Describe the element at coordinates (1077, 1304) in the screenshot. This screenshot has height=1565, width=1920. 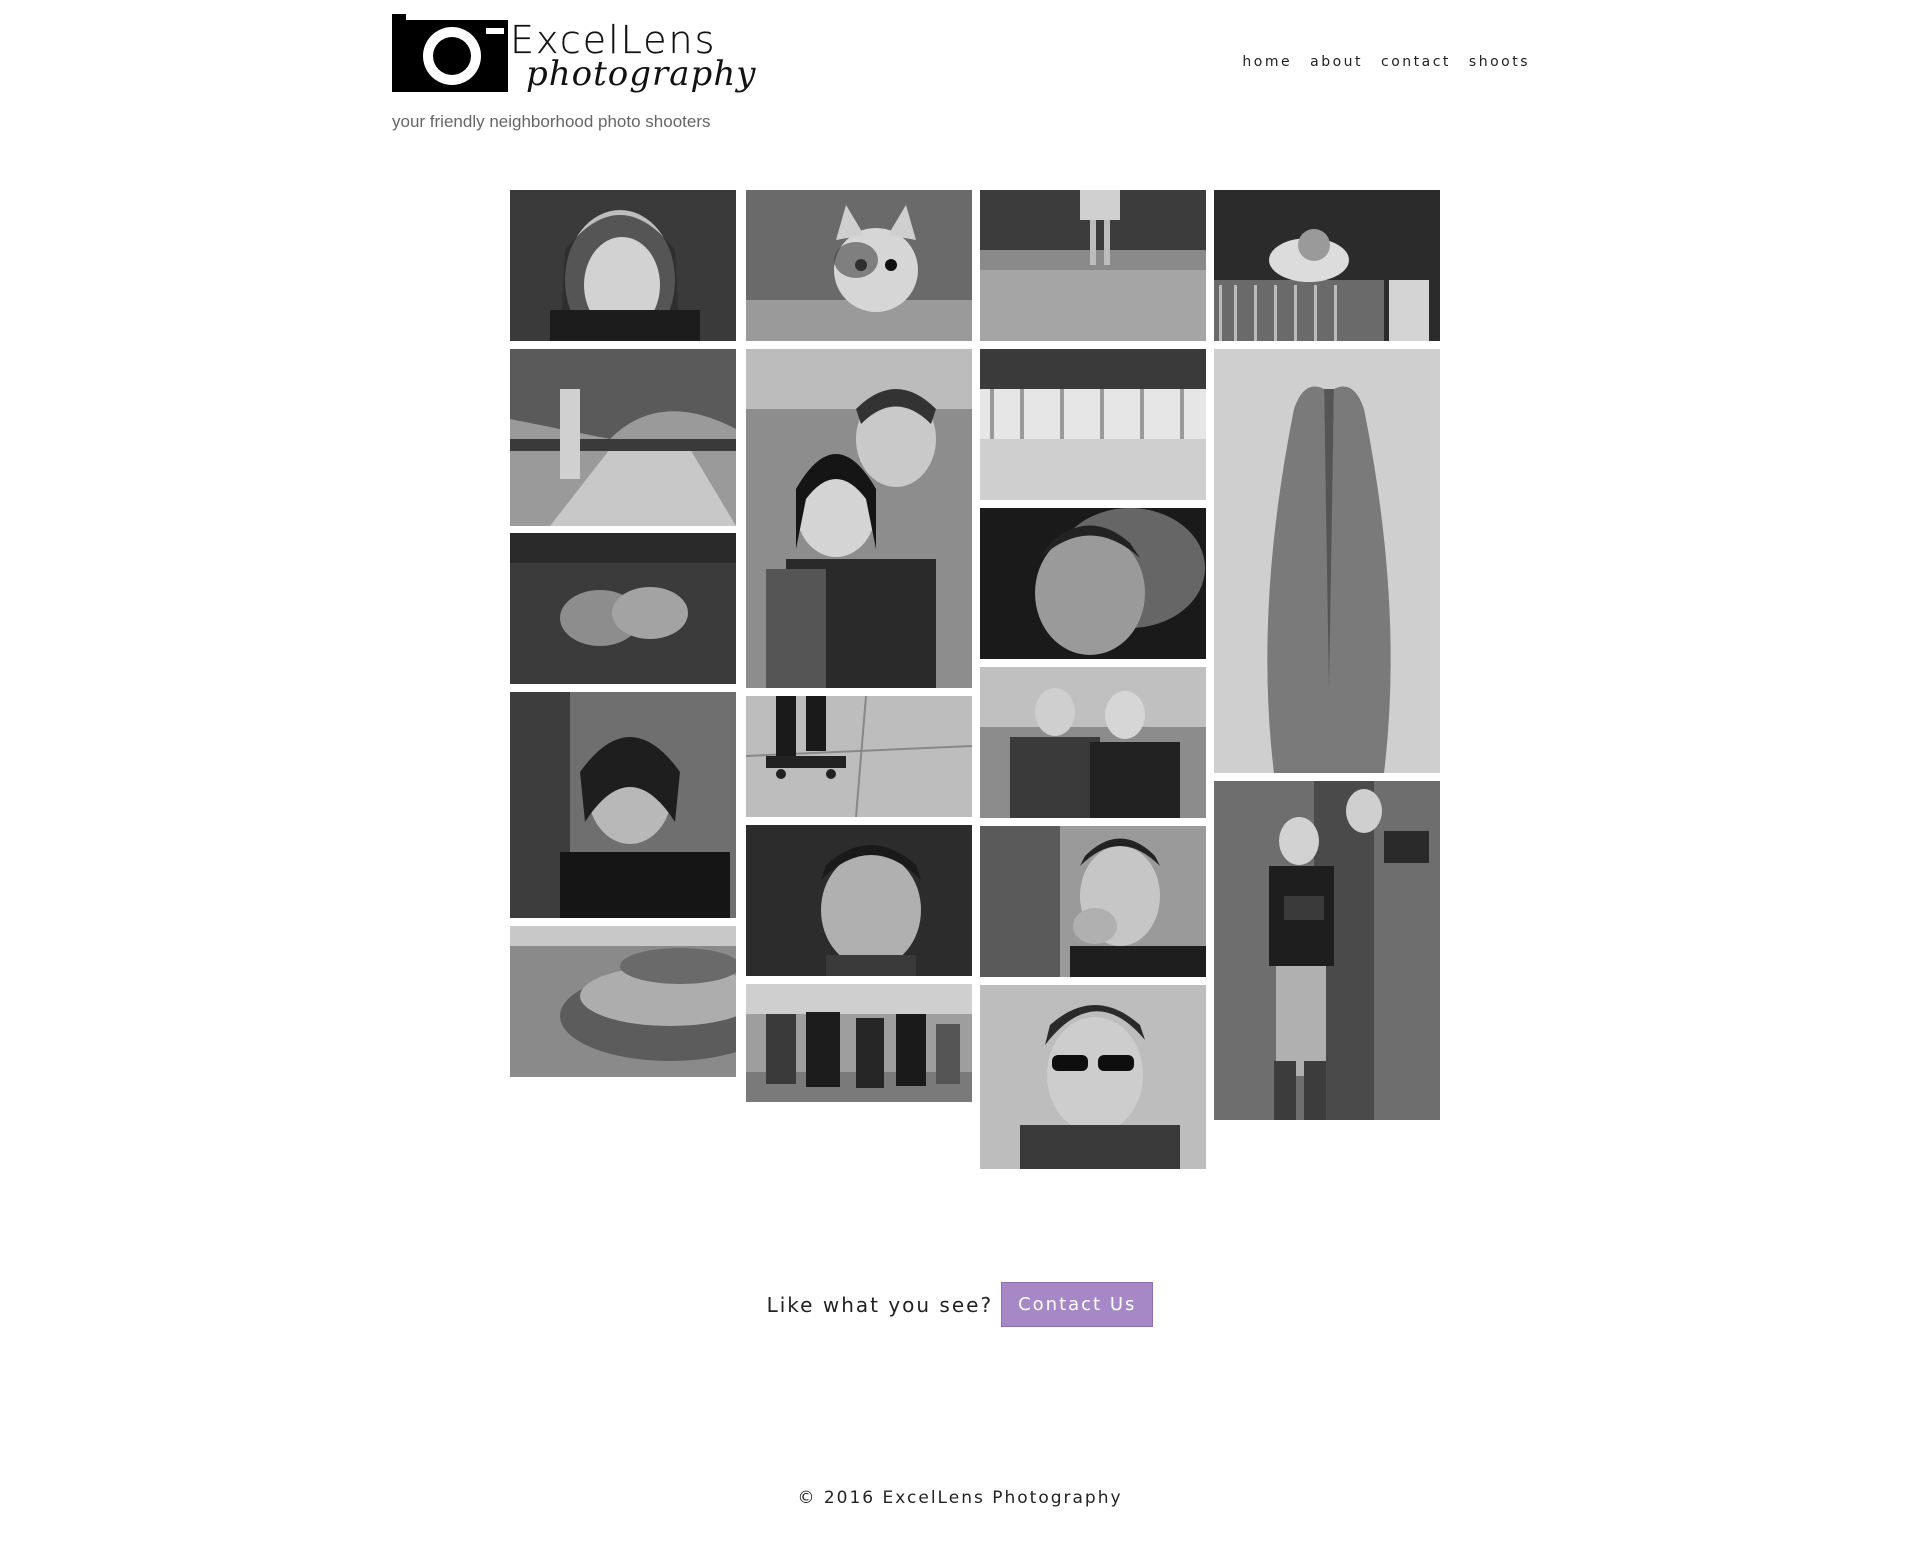
I see `contact-us-button: Contact Us` at that location.